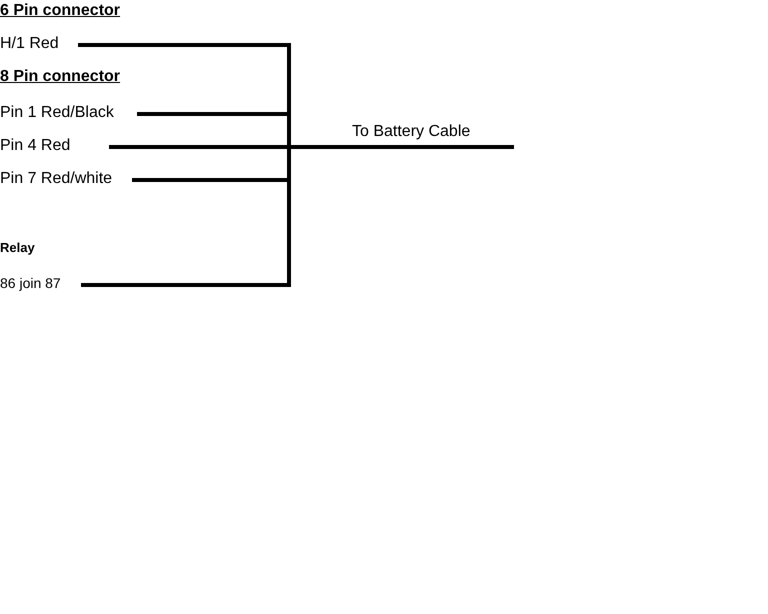 The image size is (768, 614). I want to click on section-heading: 8 Pin connector, so click(60, 77).